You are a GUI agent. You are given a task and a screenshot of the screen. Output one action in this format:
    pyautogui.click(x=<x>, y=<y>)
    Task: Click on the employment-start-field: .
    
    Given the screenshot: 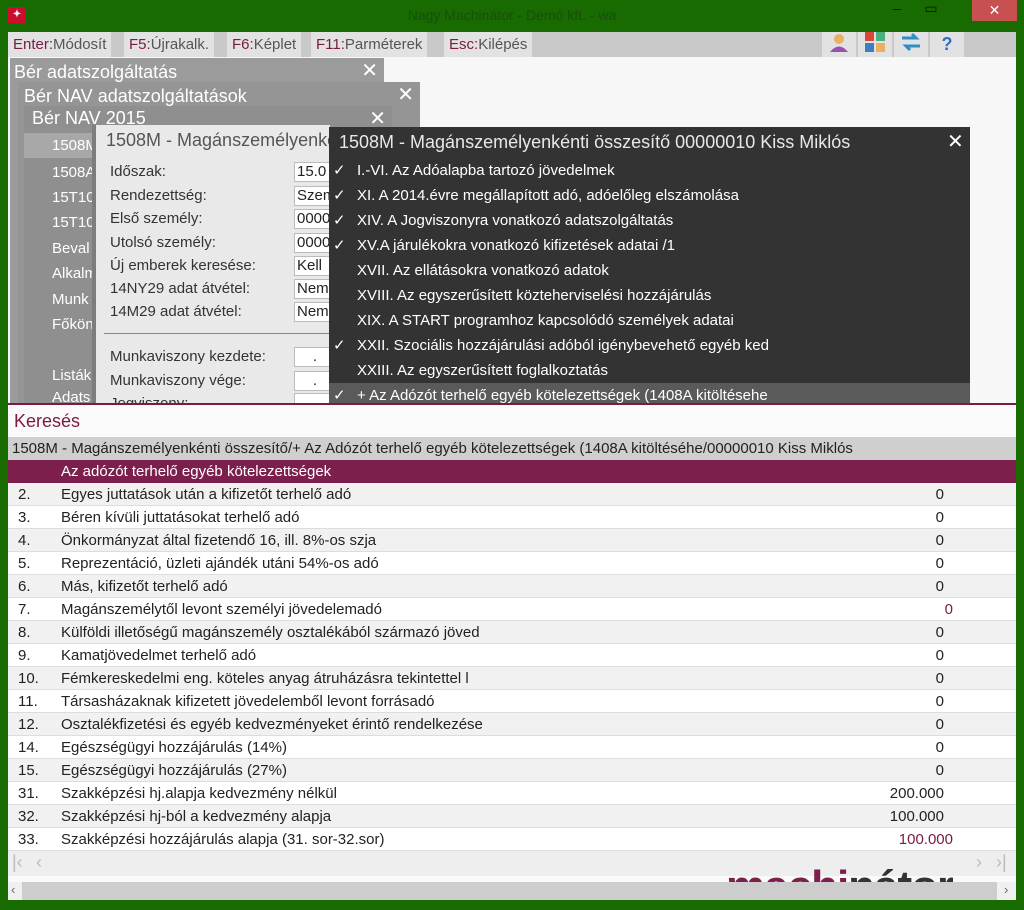 What is the action you would take?
    pyautogui.click(x=312, y=357)
    